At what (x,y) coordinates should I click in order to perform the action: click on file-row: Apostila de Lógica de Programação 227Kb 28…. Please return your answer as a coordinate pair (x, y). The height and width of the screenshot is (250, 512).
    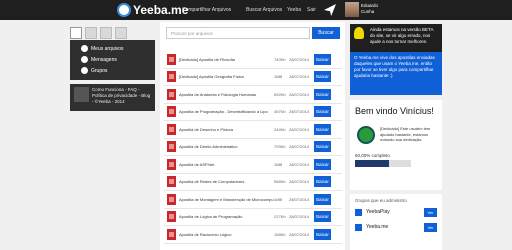
    Looking at the image, I should click on (253, 217).